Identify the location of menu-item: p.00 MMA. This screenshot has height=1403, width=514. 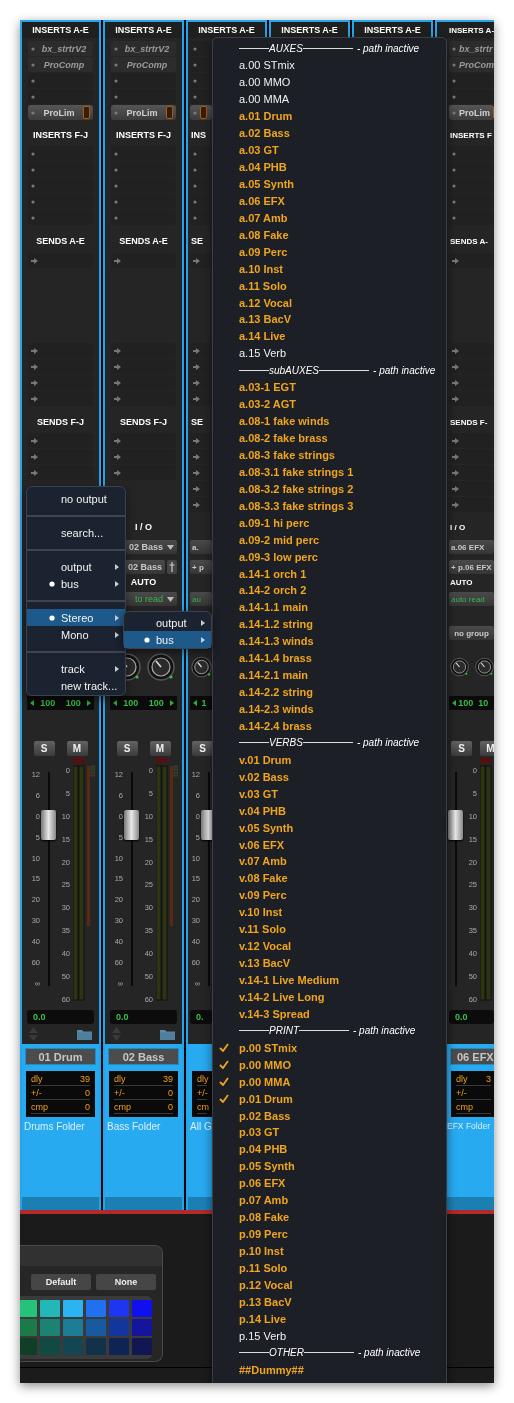
(329, 1082).